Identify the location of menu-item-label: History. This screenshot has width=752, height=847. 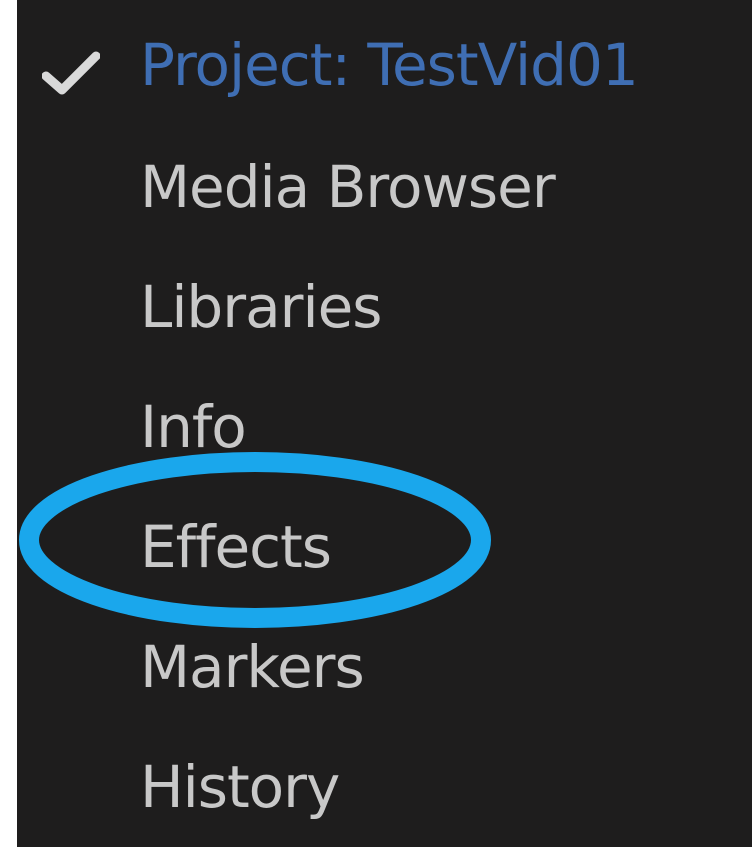
(240, 787).